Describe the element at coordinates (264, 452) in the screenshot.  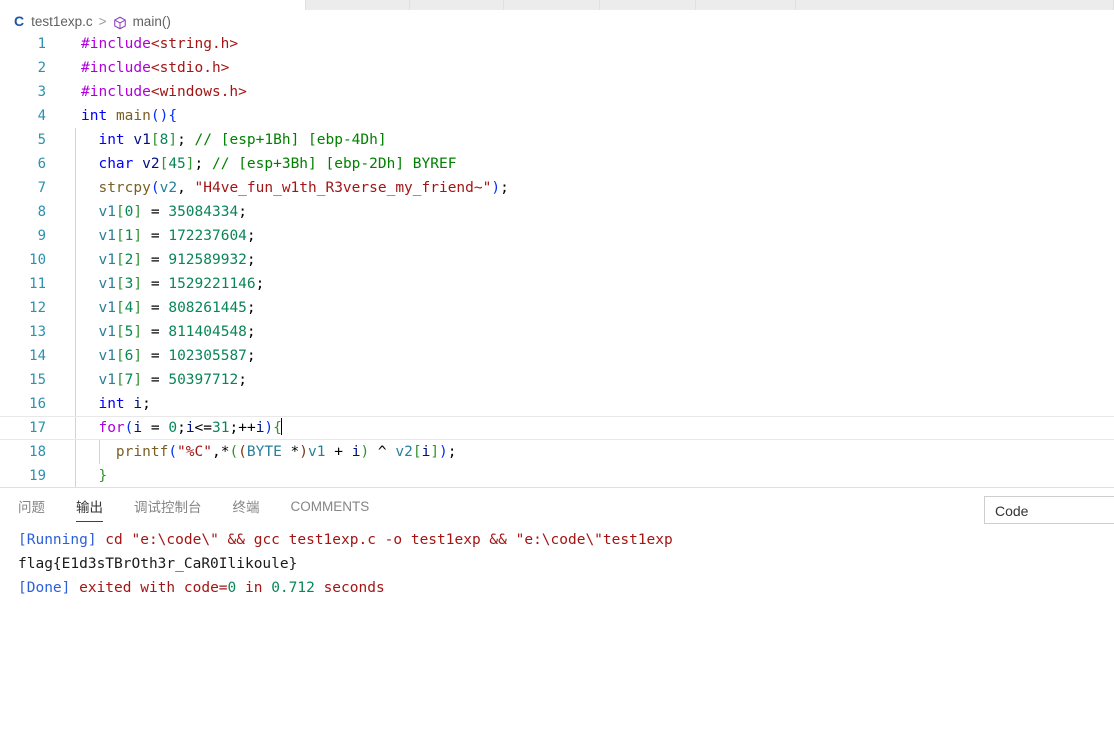
I see `code-token: BYTE` at that location.